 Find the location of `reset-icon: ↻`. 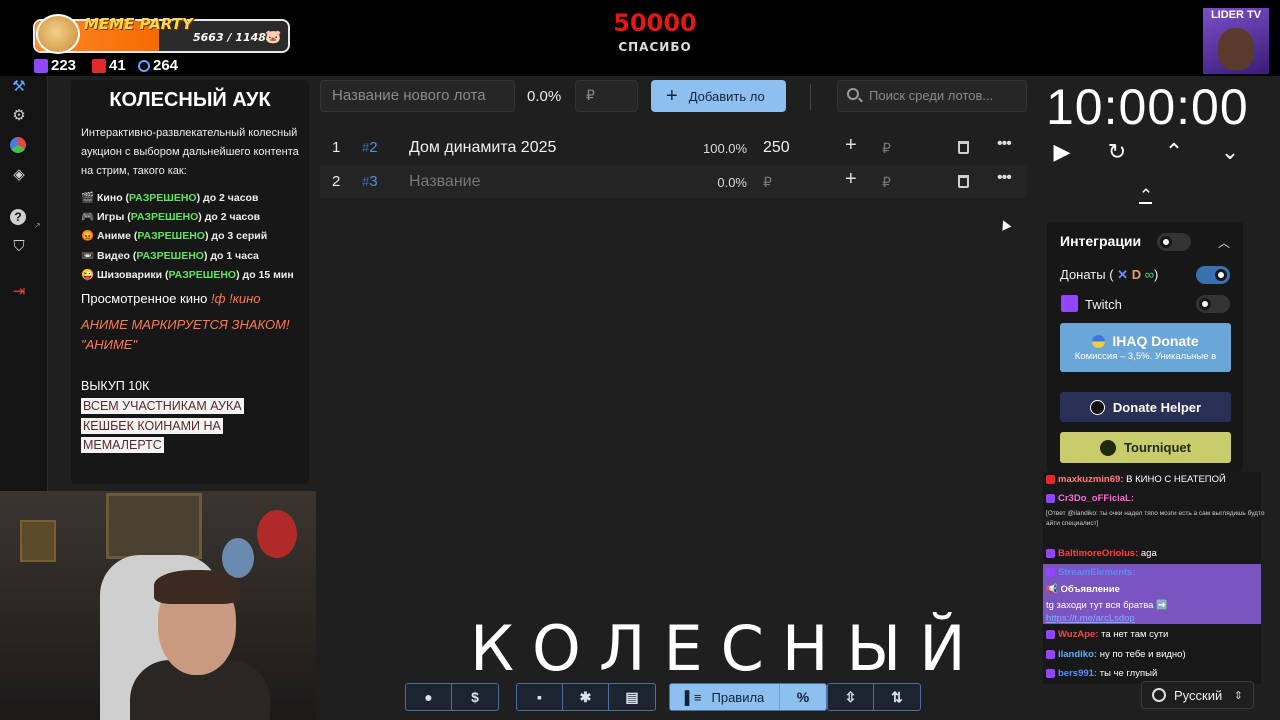

reset-icon: ↻ is located at coordinates (1117, 152).